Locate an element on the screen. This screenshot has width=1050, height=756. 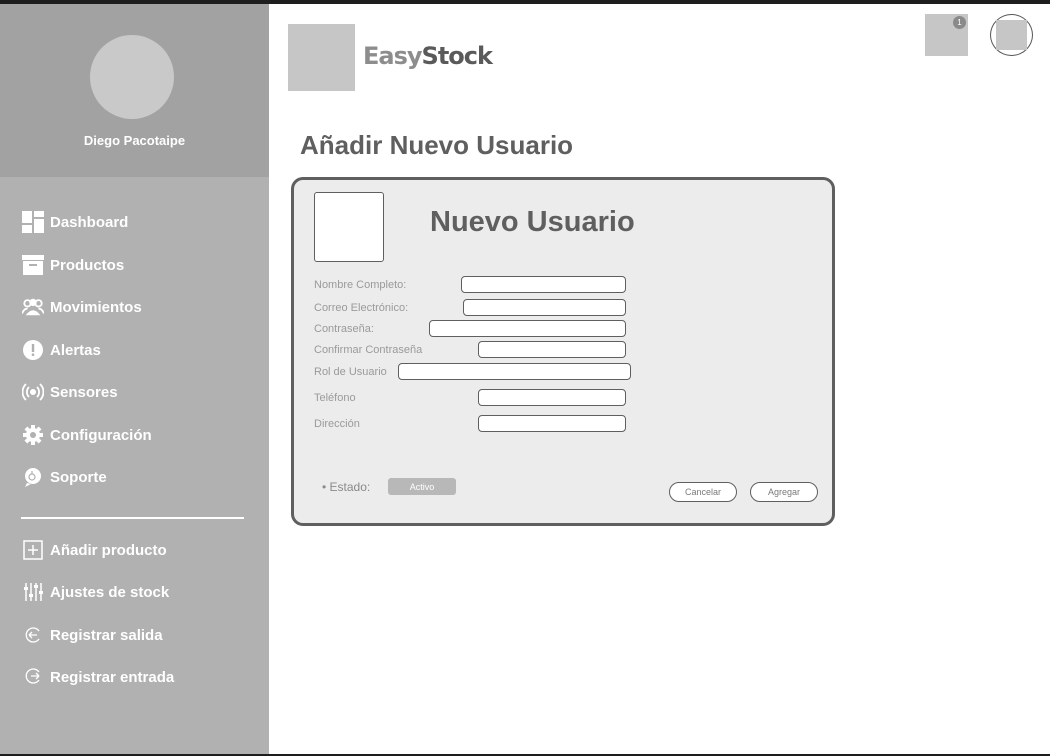
sidebar-action-label: Registrar salida is located at coordinates (106, 635).